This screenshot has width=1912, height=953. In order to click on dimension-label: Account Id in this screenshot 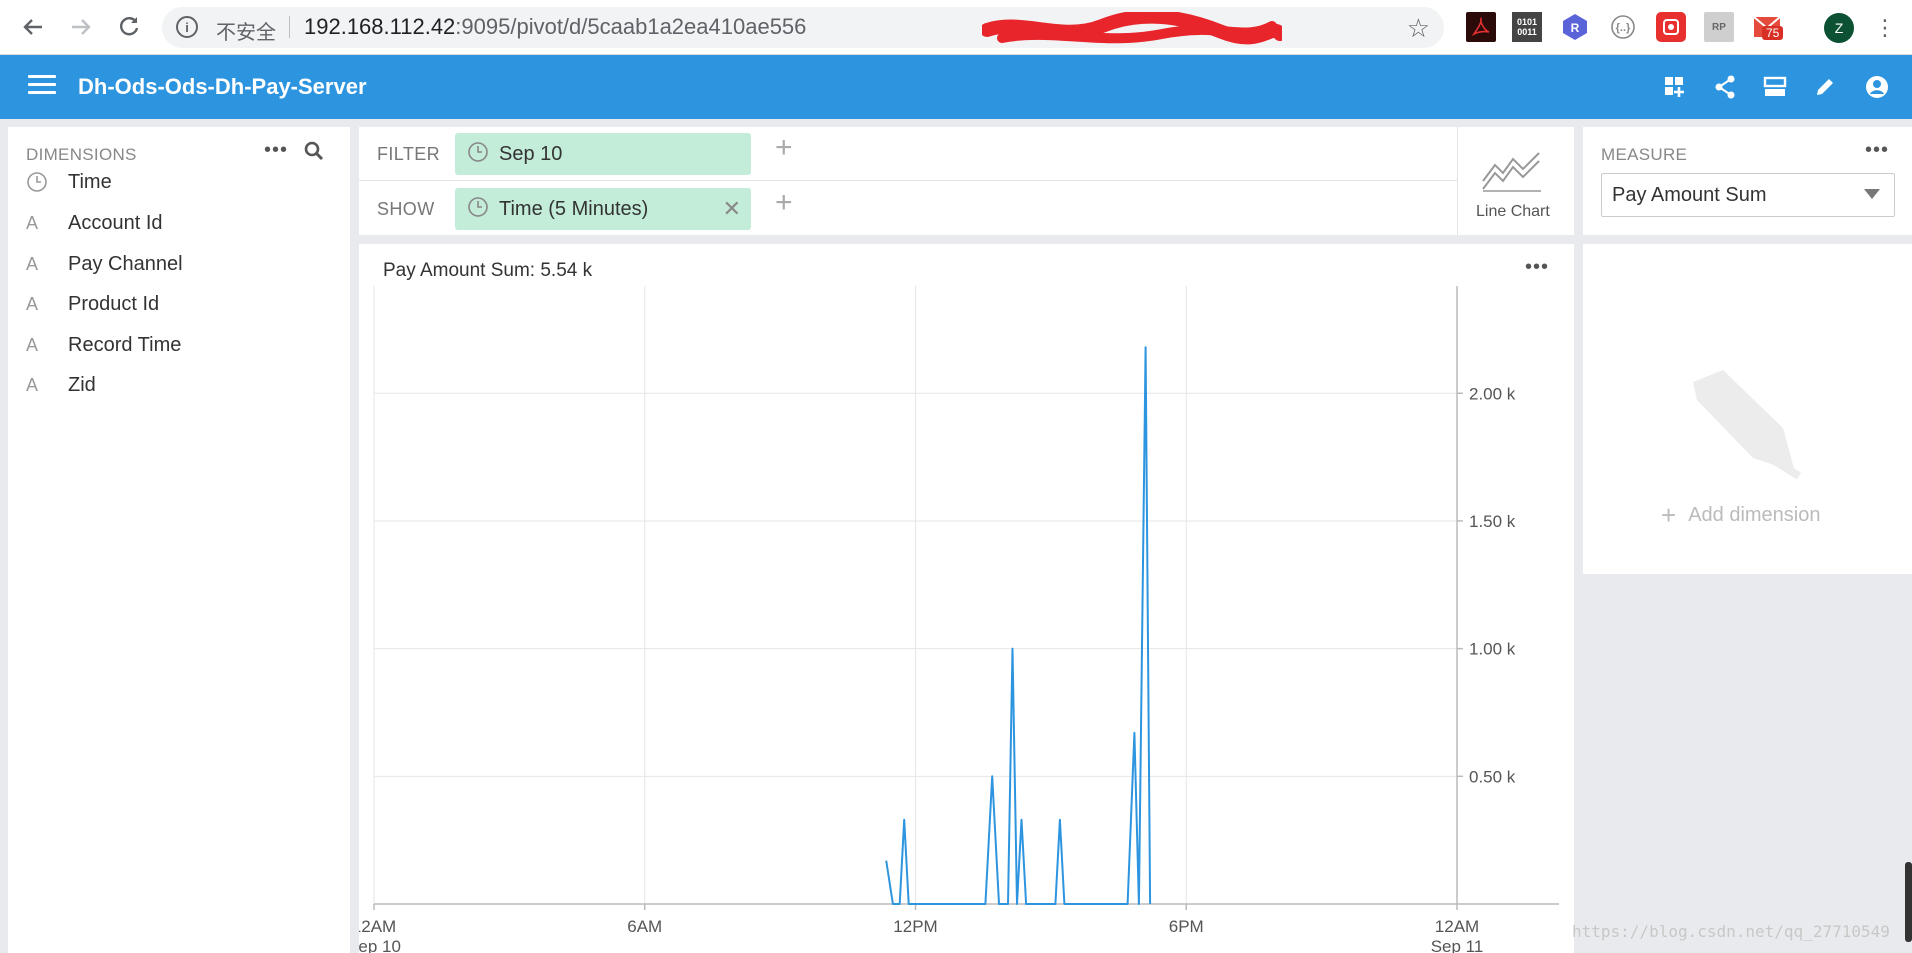, I will do `click(115, 222)`.